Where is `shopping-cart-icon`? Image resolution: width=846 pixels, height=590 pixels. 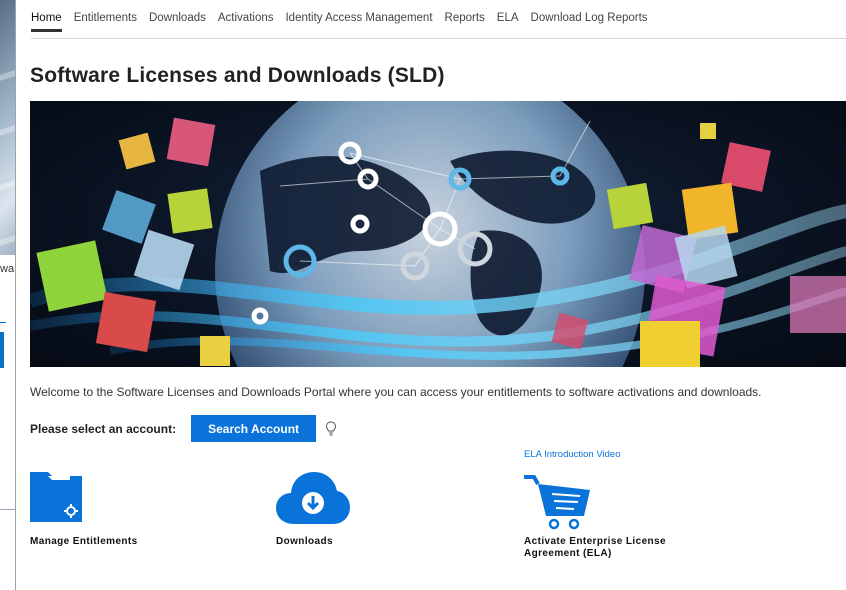
shopping-cart-icon is located at coordinates (557, 502).